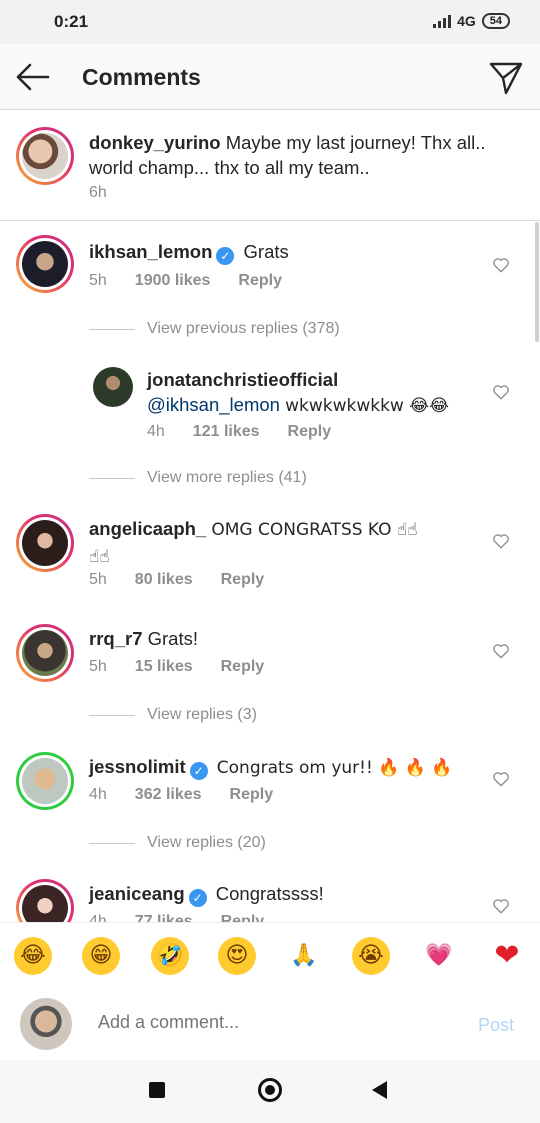 Image resolution: width=540 pixels, height=1123 pixels. Describe the element at coordinates (202, 714) in the screenshot. I see `view-replies-label: View replies (3)` at that location.